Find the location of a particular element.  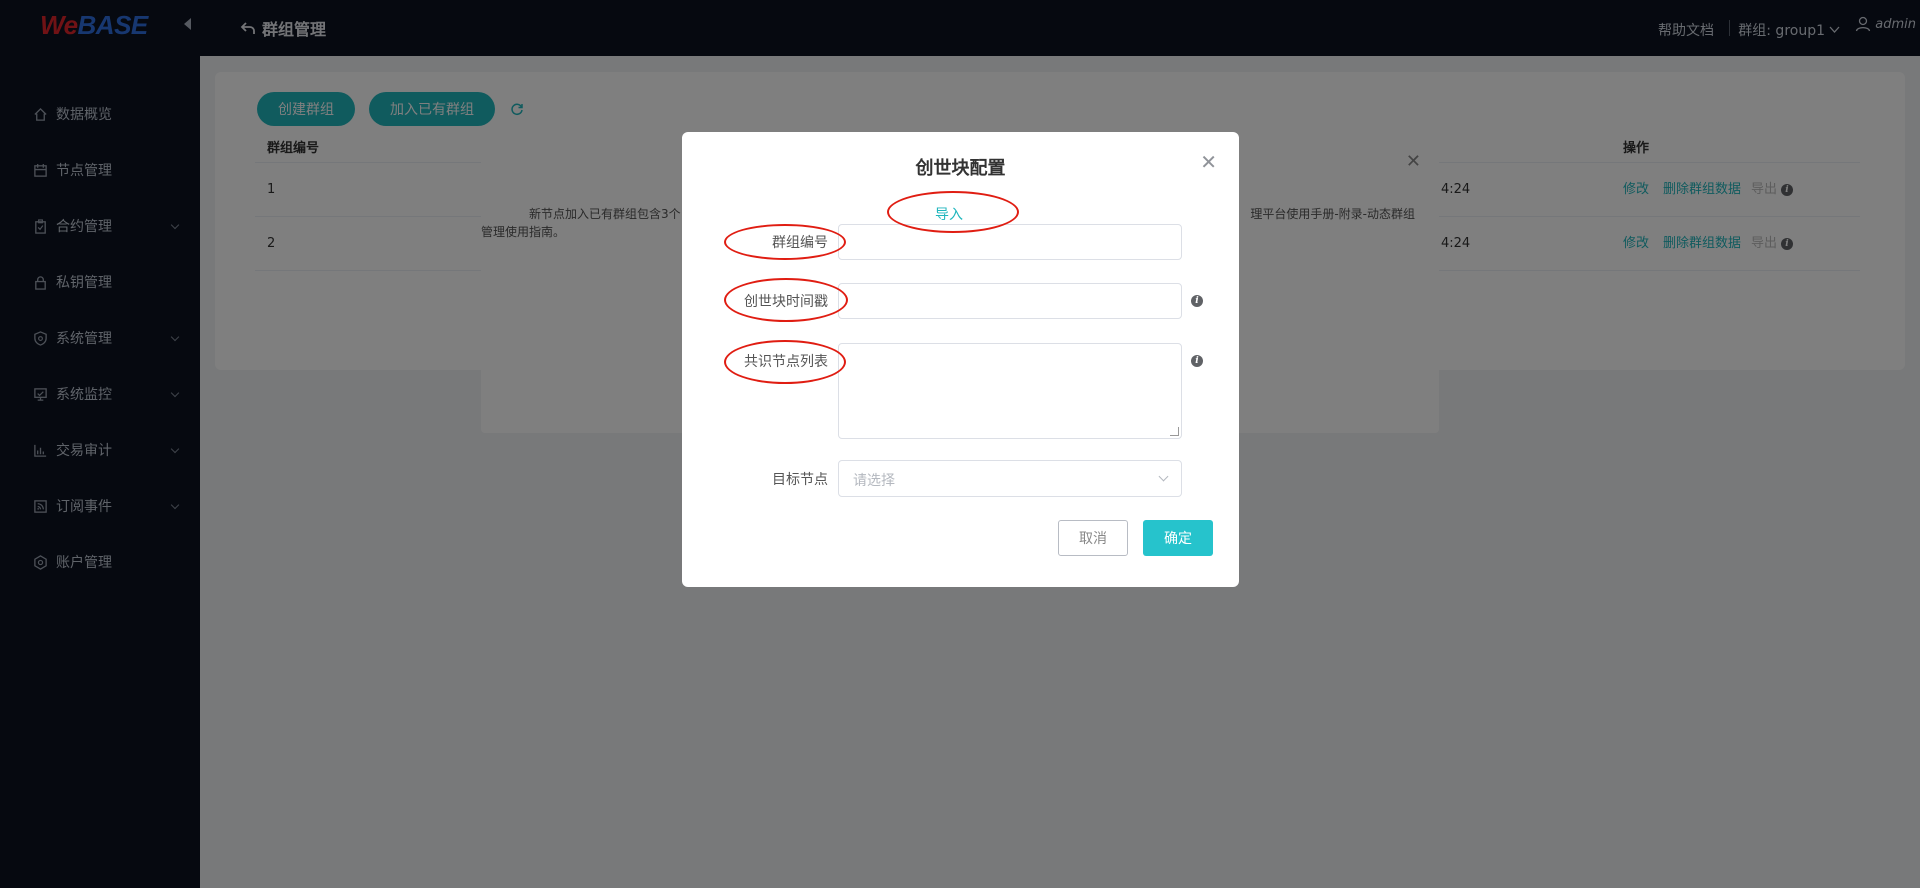

cancel-button: 取消 is located at coordinates (1093, 538).